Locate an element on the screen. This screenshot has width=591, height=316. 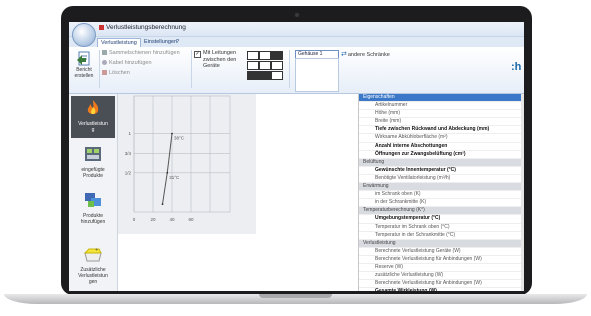
property-row: Gewünschte Innentemperatur (°C) is located at coordinates (441, 171).